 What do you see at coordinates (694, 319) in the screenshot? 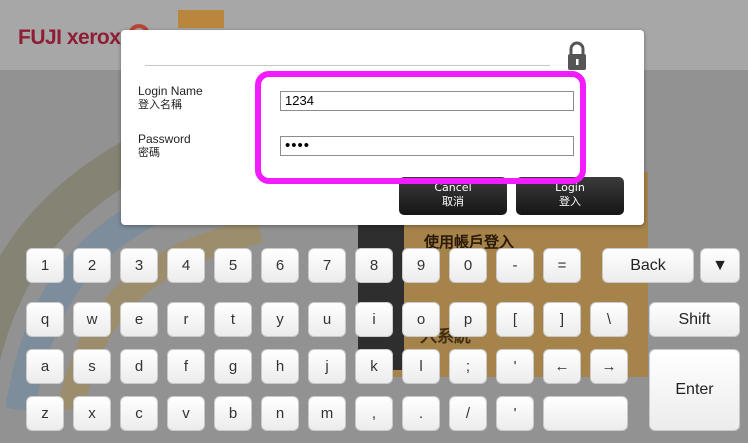
I see `key-shift: Shift` at bounding box center [694, 319].